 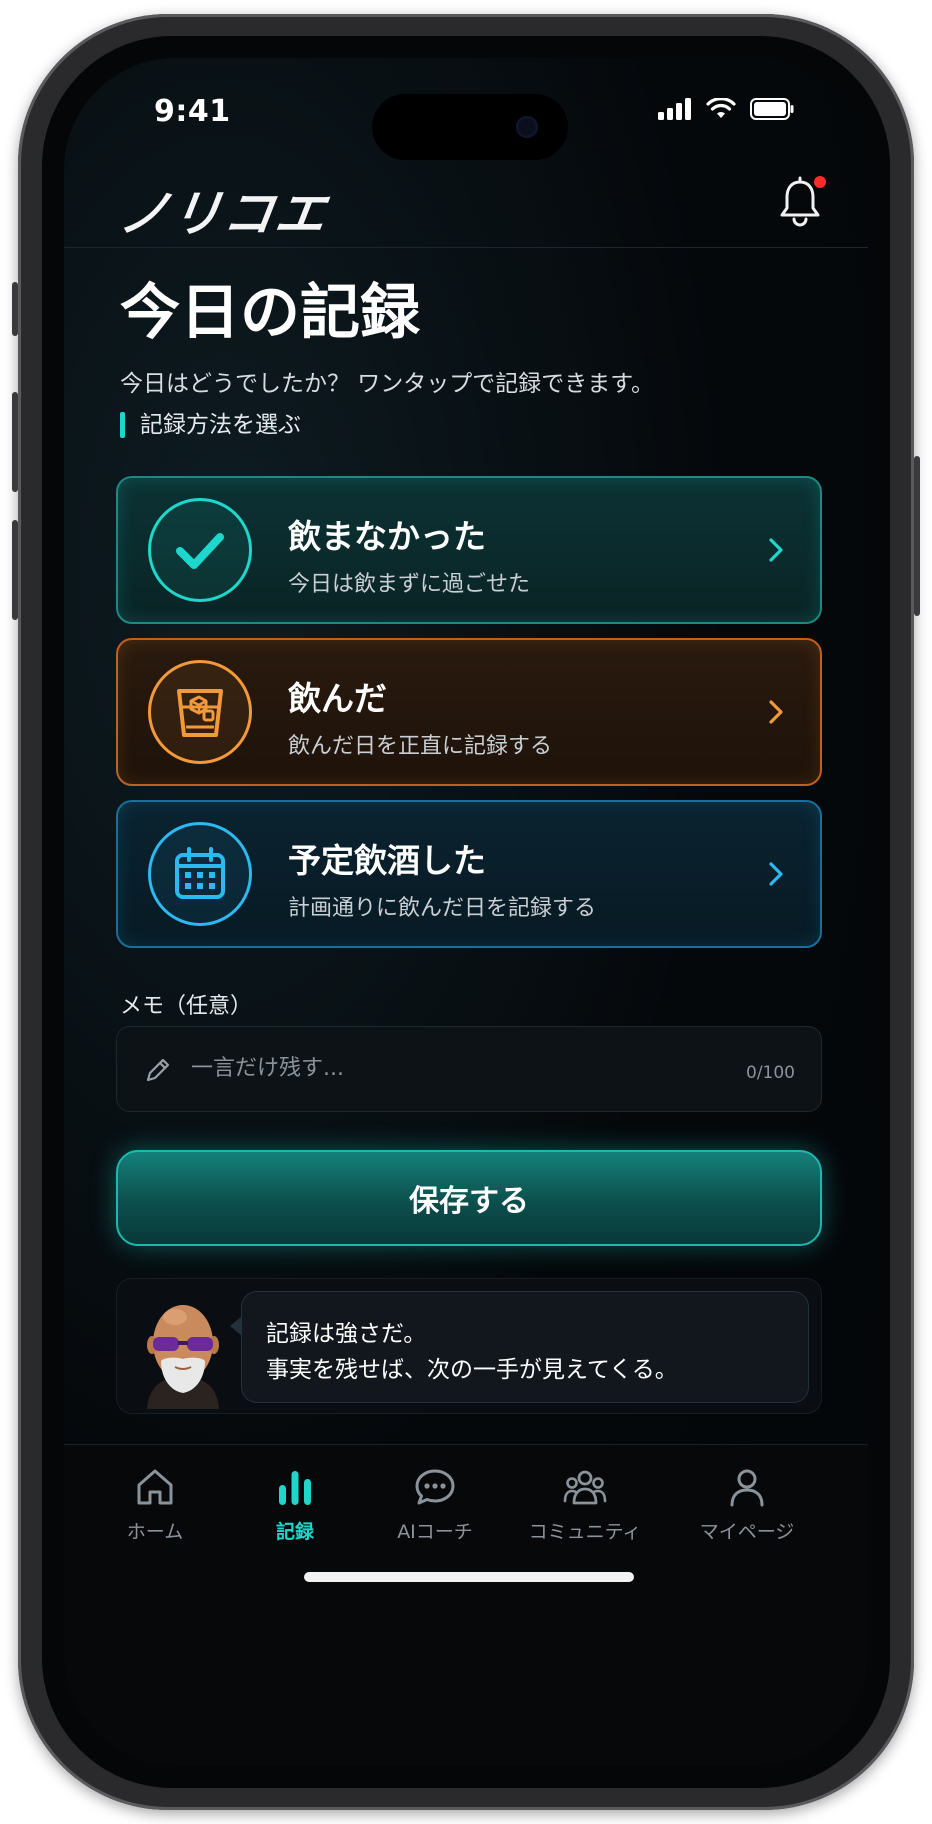 What do you see at coordinates (469, 1577) in the screenshot?
I see `home-indicator` at bounding box center [469, 1577].